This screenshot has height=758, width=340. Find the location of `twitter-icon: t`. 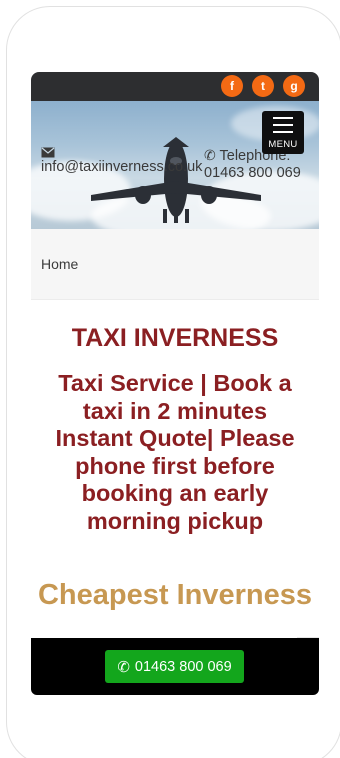

twitter-icon: t is located at coordinates (263, 86).